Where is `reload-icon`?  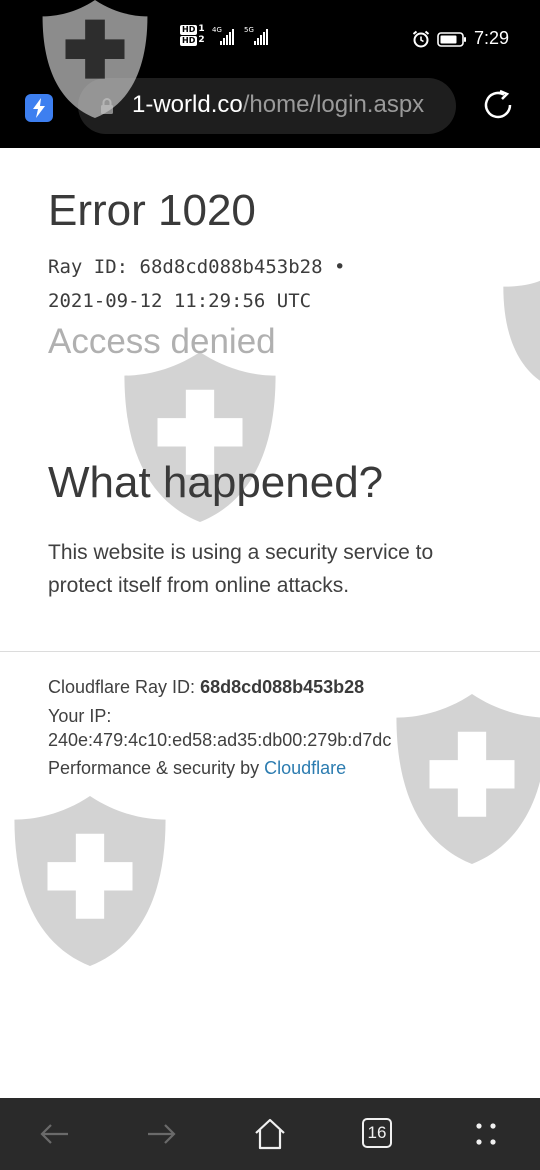
reload-icon is located at coordinates (498, 105).